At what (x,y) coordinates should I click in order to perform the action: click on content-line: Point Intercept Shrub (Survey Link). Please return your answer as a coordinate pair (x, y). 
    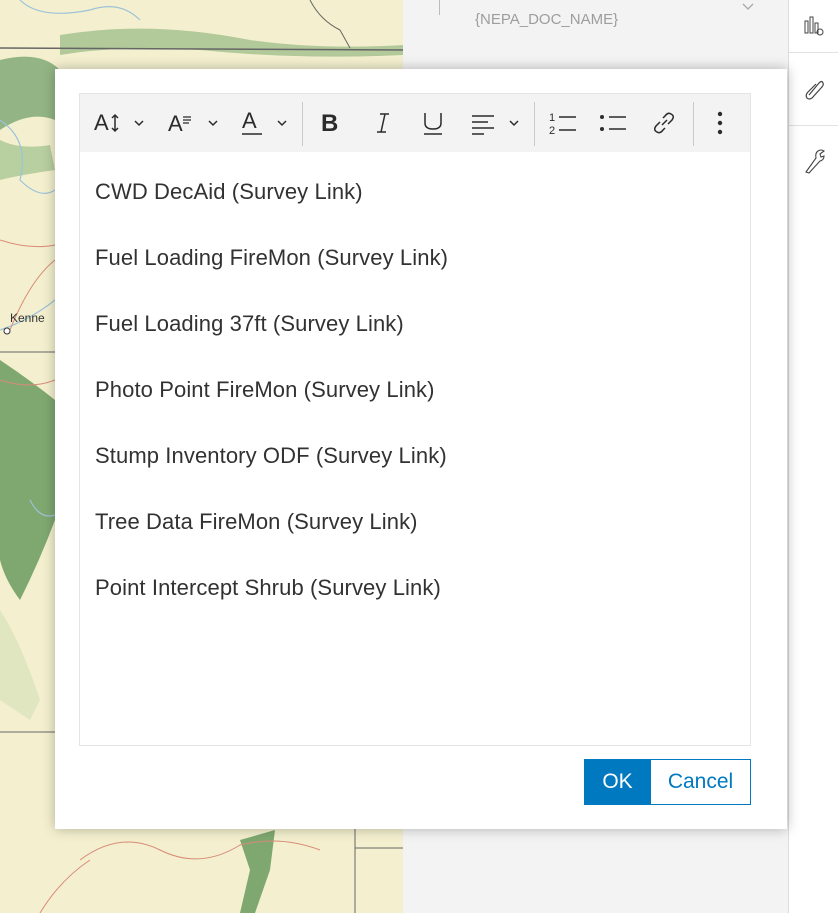
    Looking at the image, I should click on (268, 587).